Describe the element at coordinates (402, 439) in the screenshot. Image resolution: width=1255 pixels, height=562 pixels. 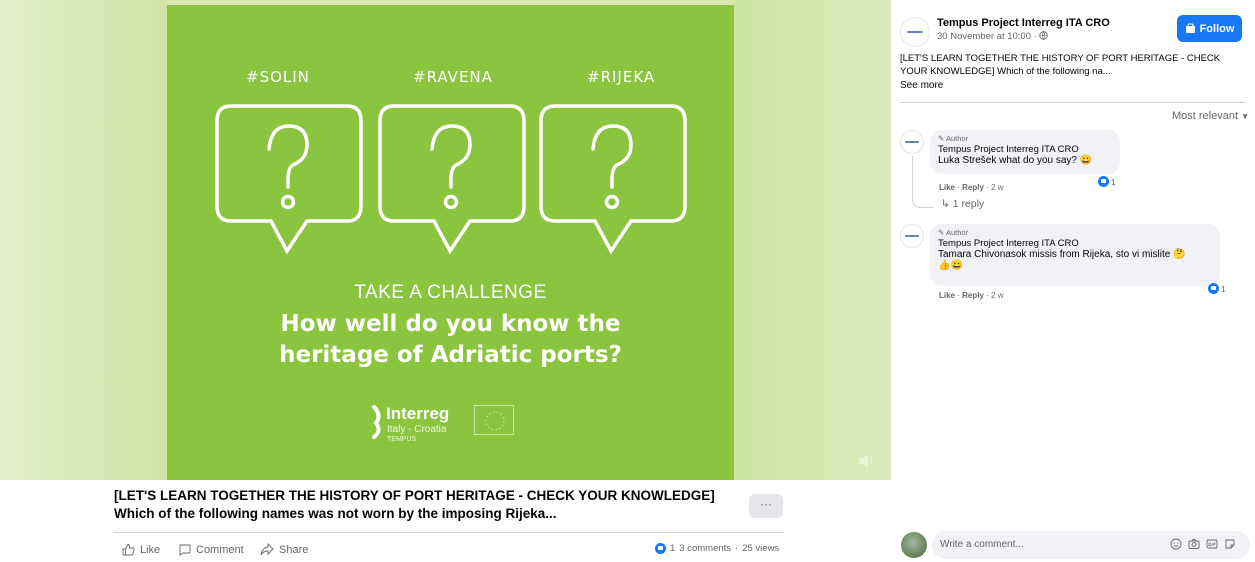
I see `logo-project: TEMPUS` at that location.